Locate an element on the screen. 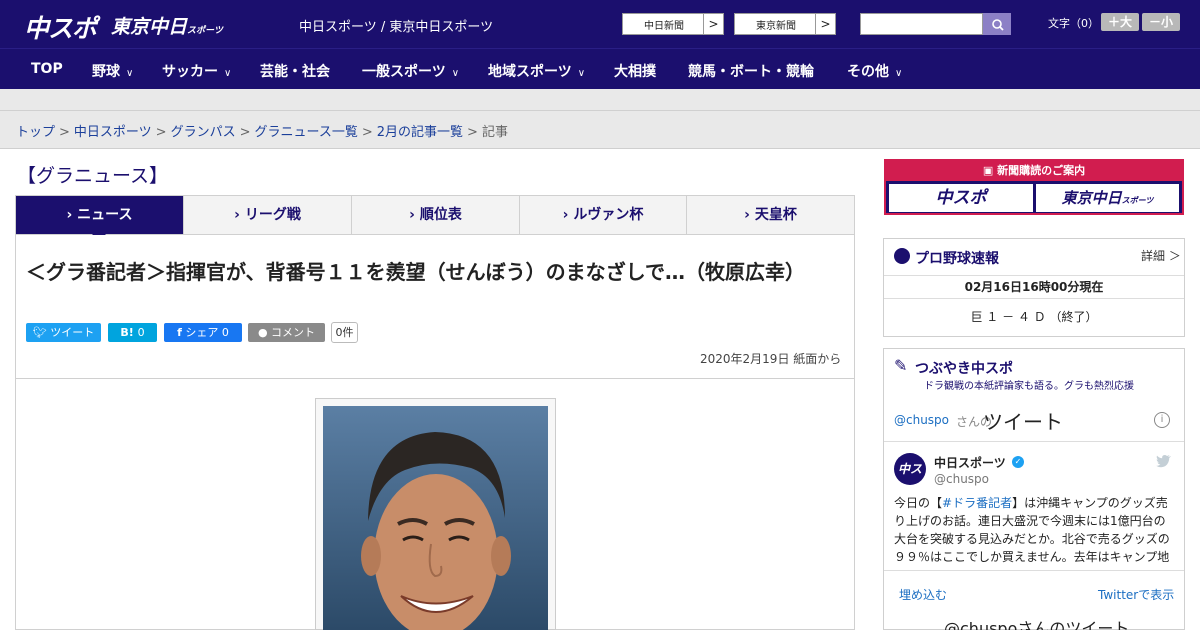 The image size is (1200, 630). twitter-bird-icon is located at coordinates (1164, 461).